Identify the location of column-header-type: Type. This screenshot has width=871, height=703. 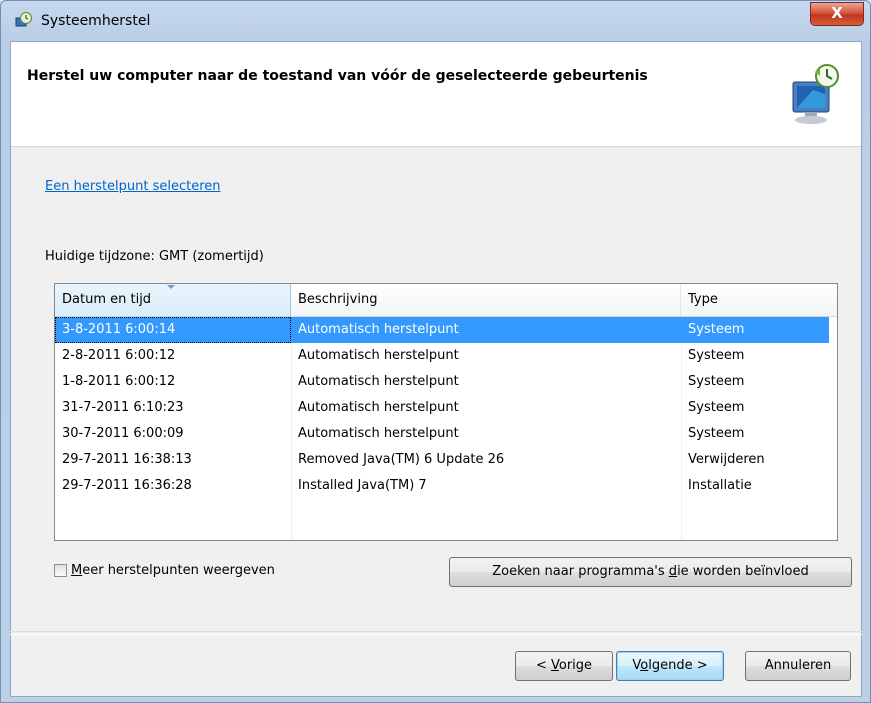
(755, 300).